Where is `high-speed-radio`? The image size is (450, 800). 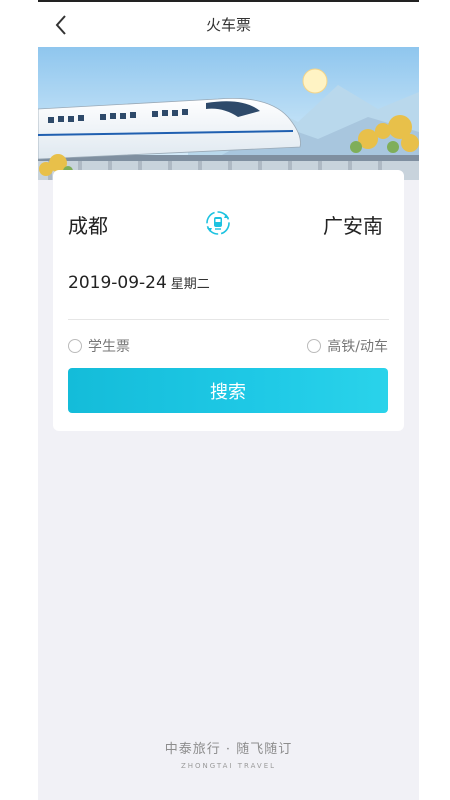 high-speed-radio is located at coordinates (314, 346).